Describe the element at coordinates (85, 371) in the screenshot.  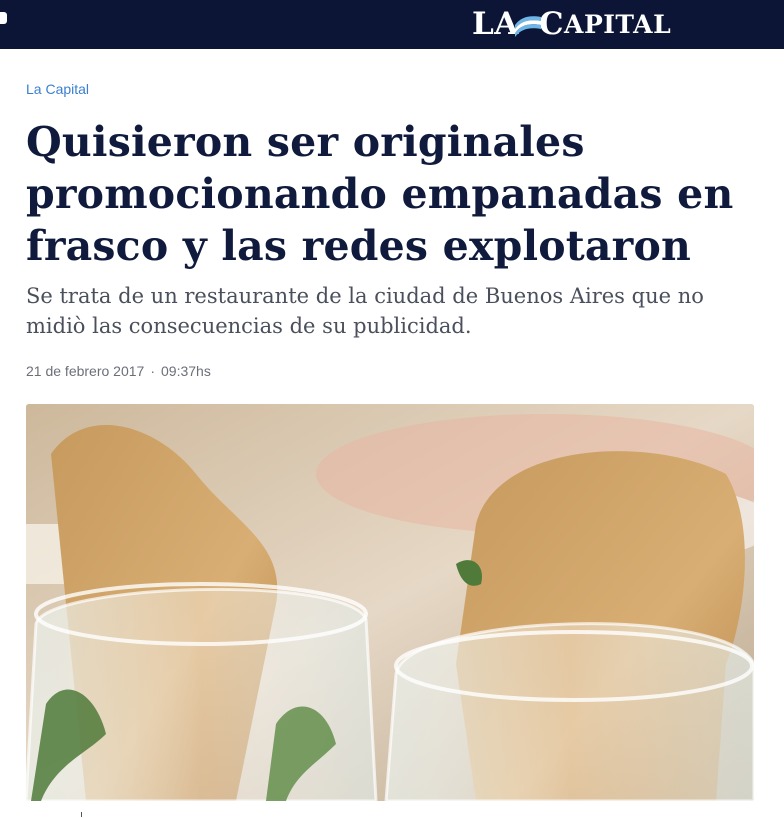
I see `publish-date: 21 de febrero 2017` at that location.